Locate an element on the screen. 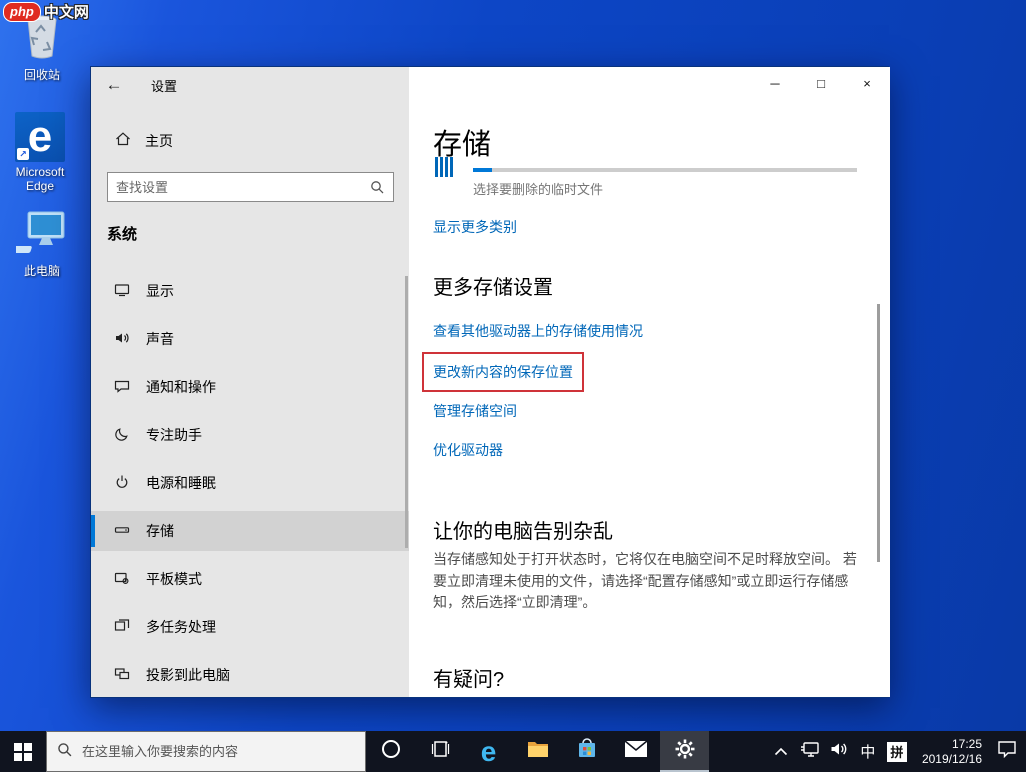 This screenshot has width=1026, height=772. clock-date: 2019/12/16 is located at coordinates (951, 758).